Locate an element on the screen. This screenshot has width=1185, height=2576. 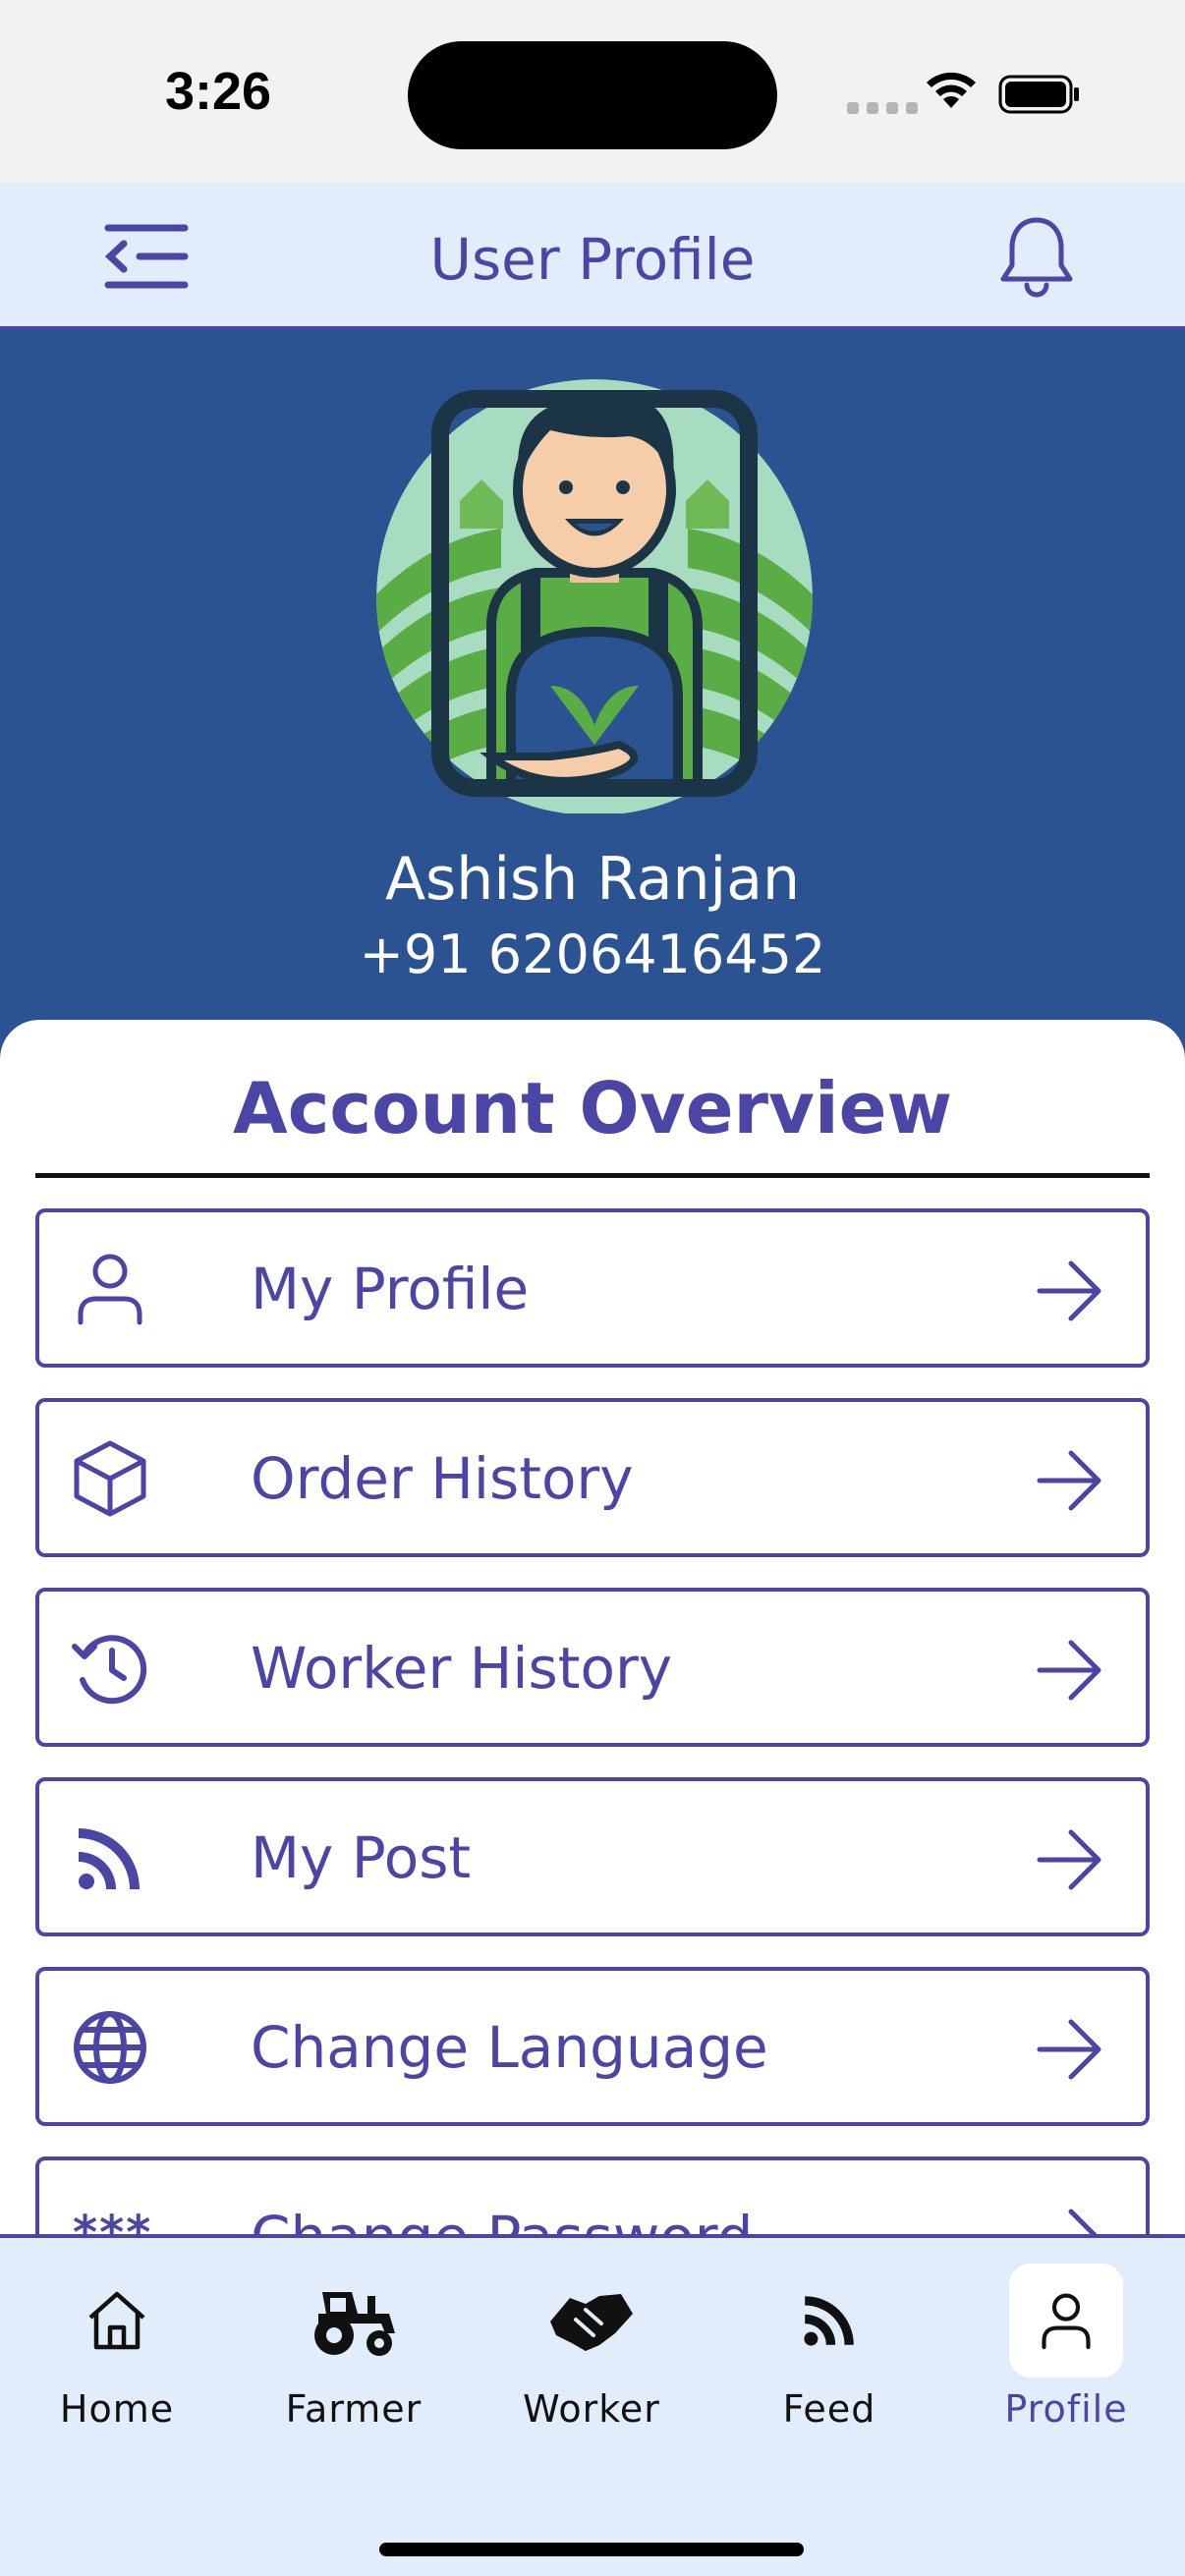
globe-icon is located at coordinates (110, 2047).